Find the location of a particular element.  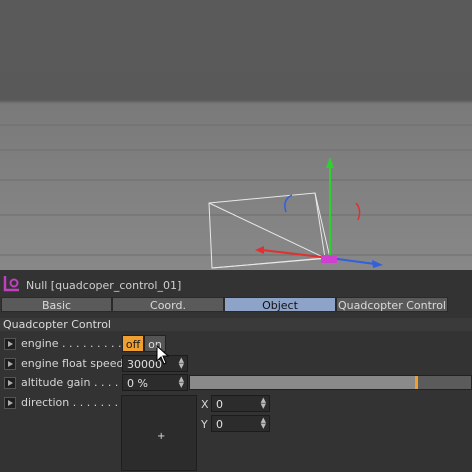

altitude-gain-label: altitude gain . . . . . is located at coordinates (73, 382).